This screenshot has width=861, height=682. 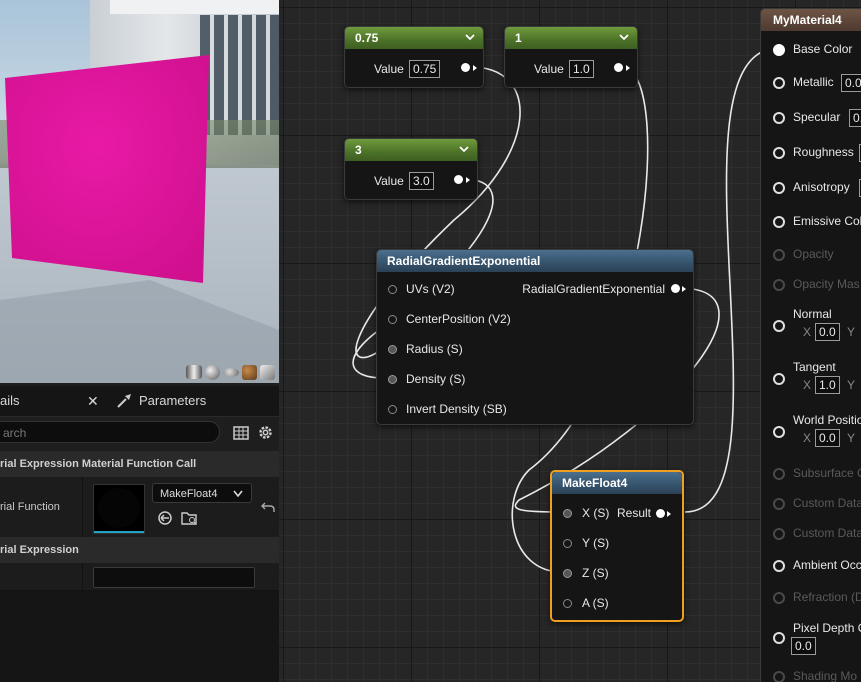 What do you see at coordinates (119, 509) in the screenshot?
I see `function-thumbnail` at bounding box center [119, 509].